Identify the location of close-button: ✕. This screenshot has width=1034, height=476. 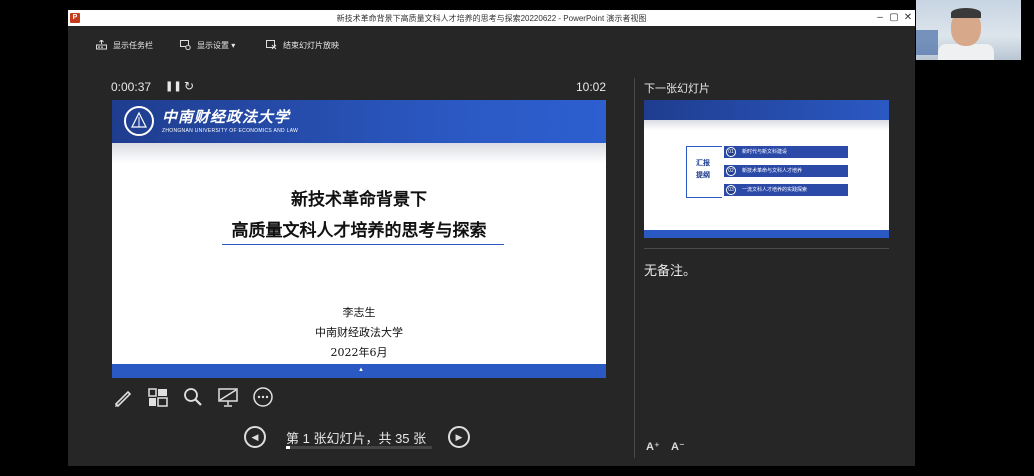
(908, 18).